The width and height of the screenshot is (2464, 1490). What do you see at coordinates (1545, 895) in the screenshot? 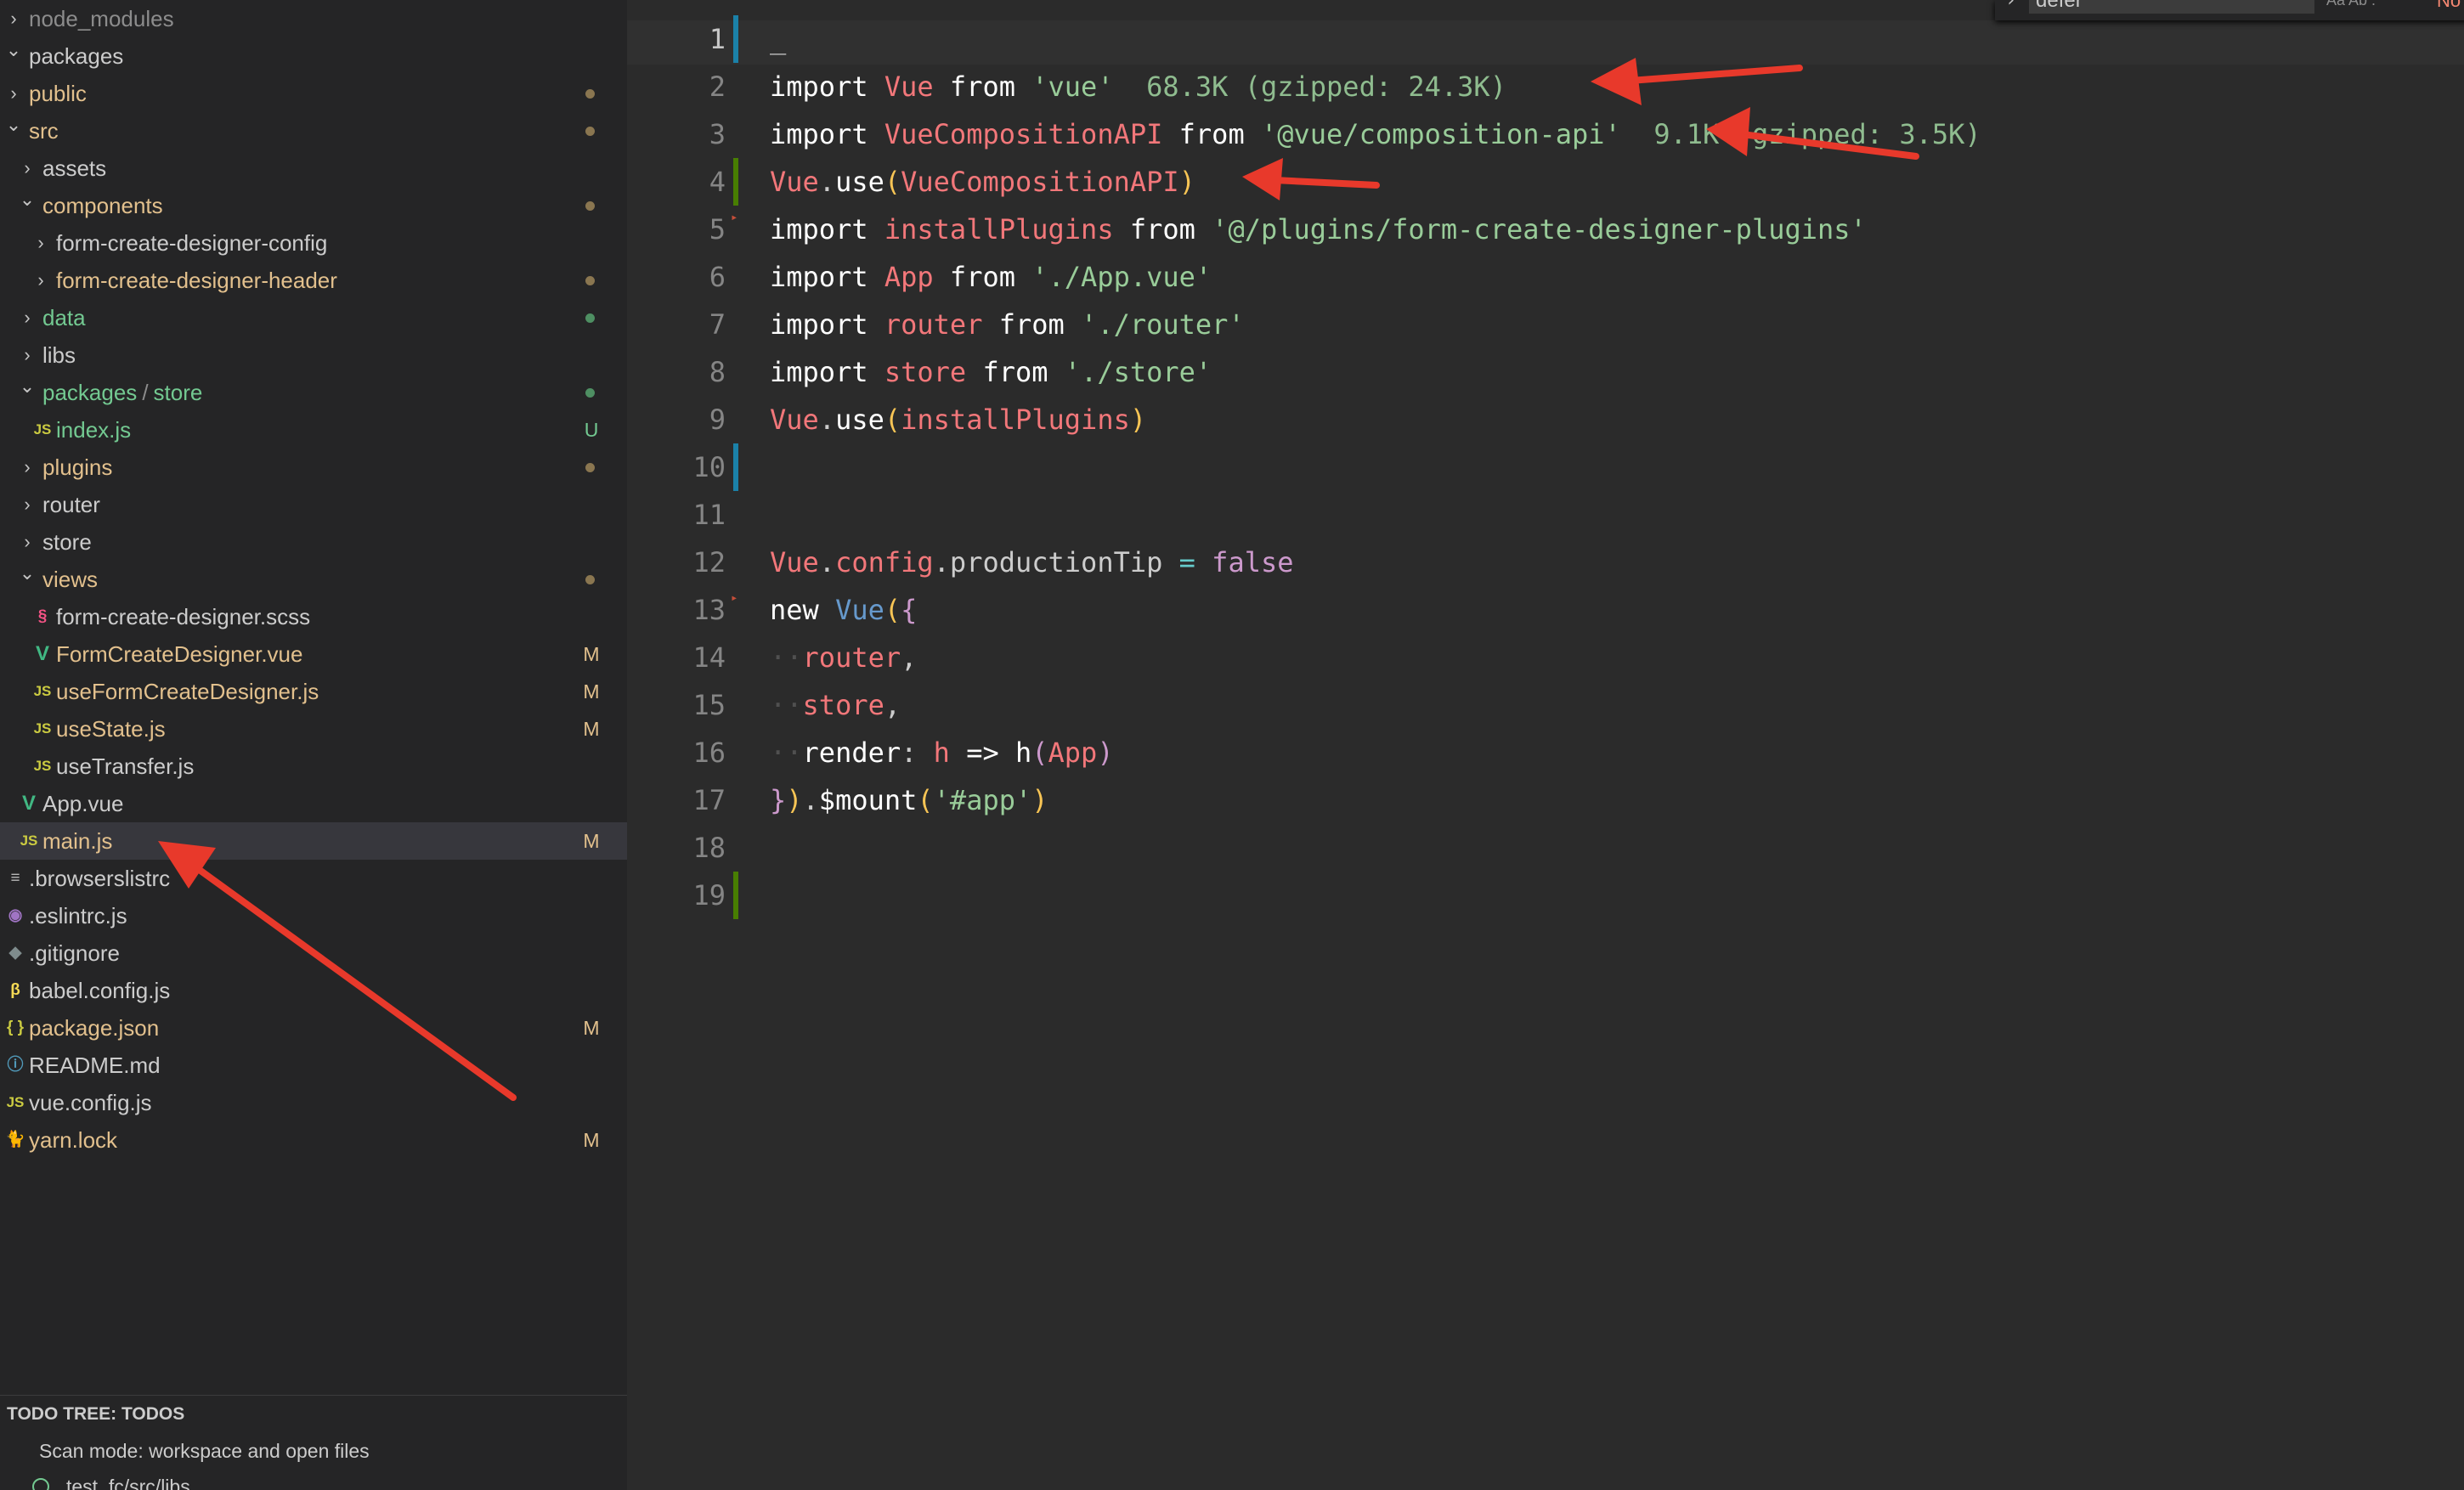
I see `code-line: 19` at bounding box center [1545, 895].